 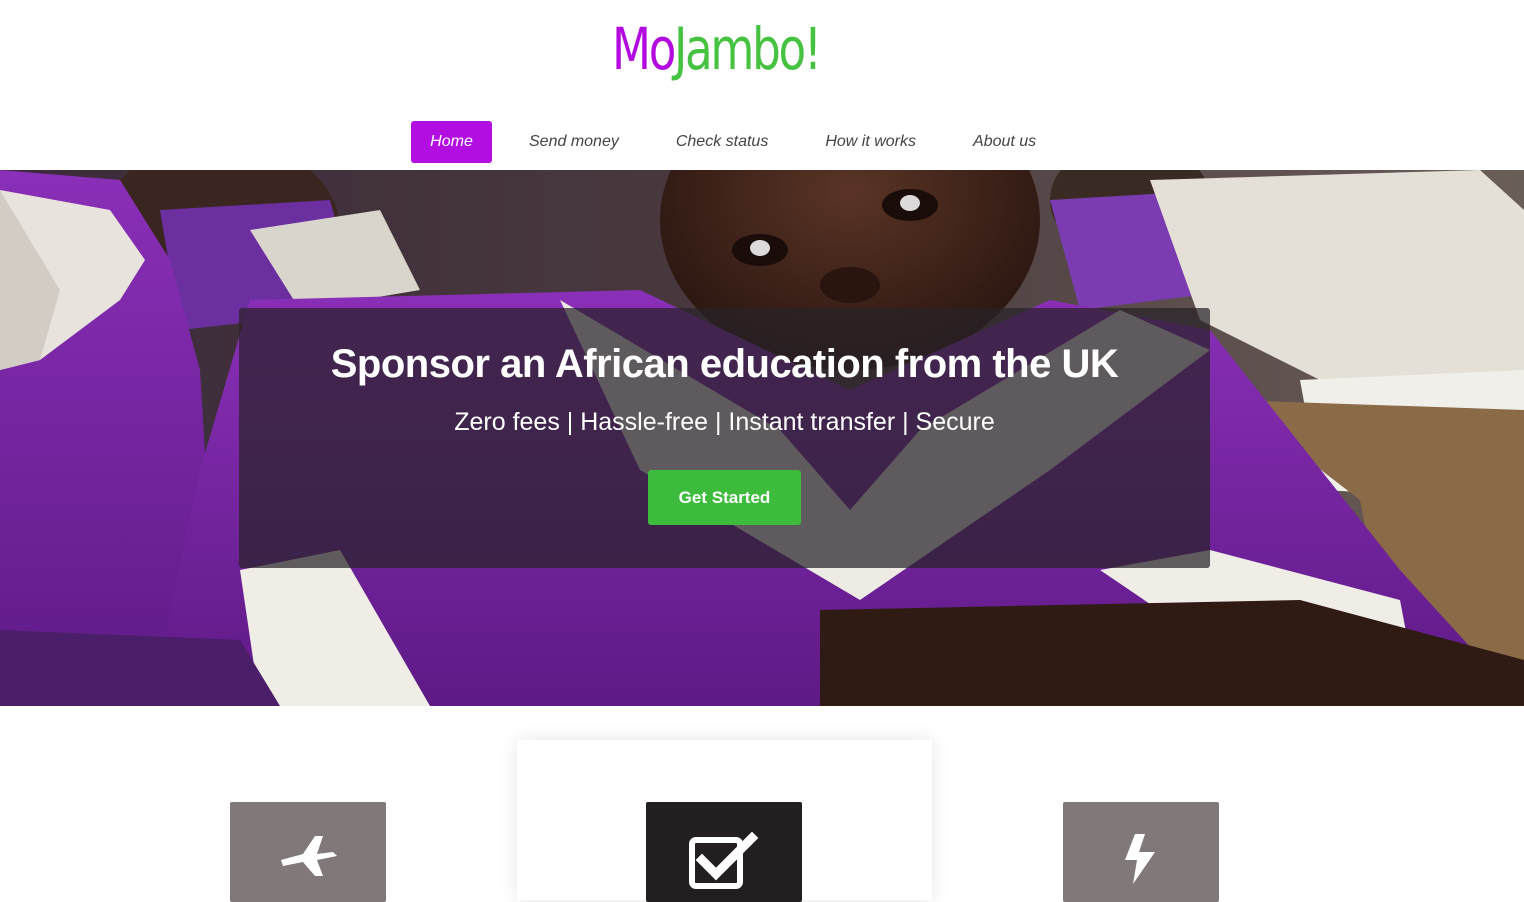 What do you see at coordinates (644, 49) in the screenshot?
I see `logo-text-mo: Mo` at bounding box center [644, 49].